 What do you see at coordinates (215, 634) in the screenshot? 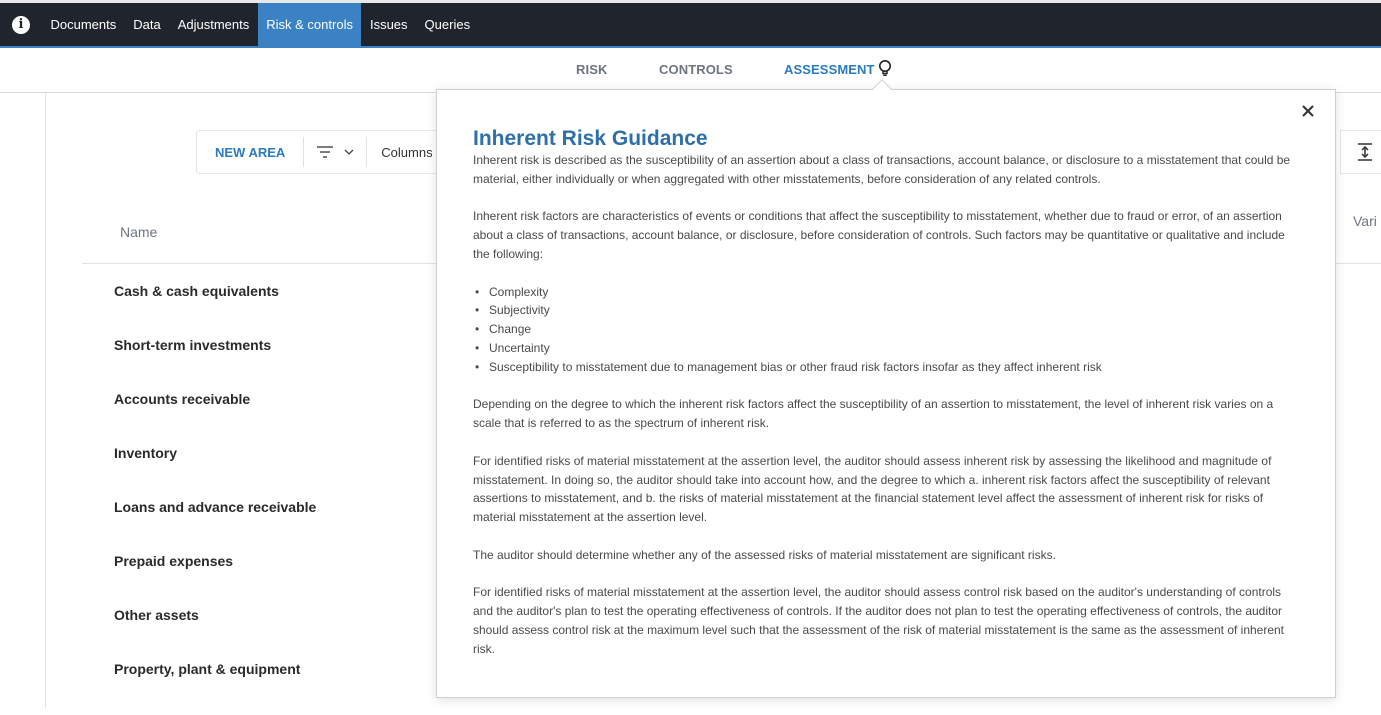
I see `table-row: Other assets` at bounding box center [215, 634].